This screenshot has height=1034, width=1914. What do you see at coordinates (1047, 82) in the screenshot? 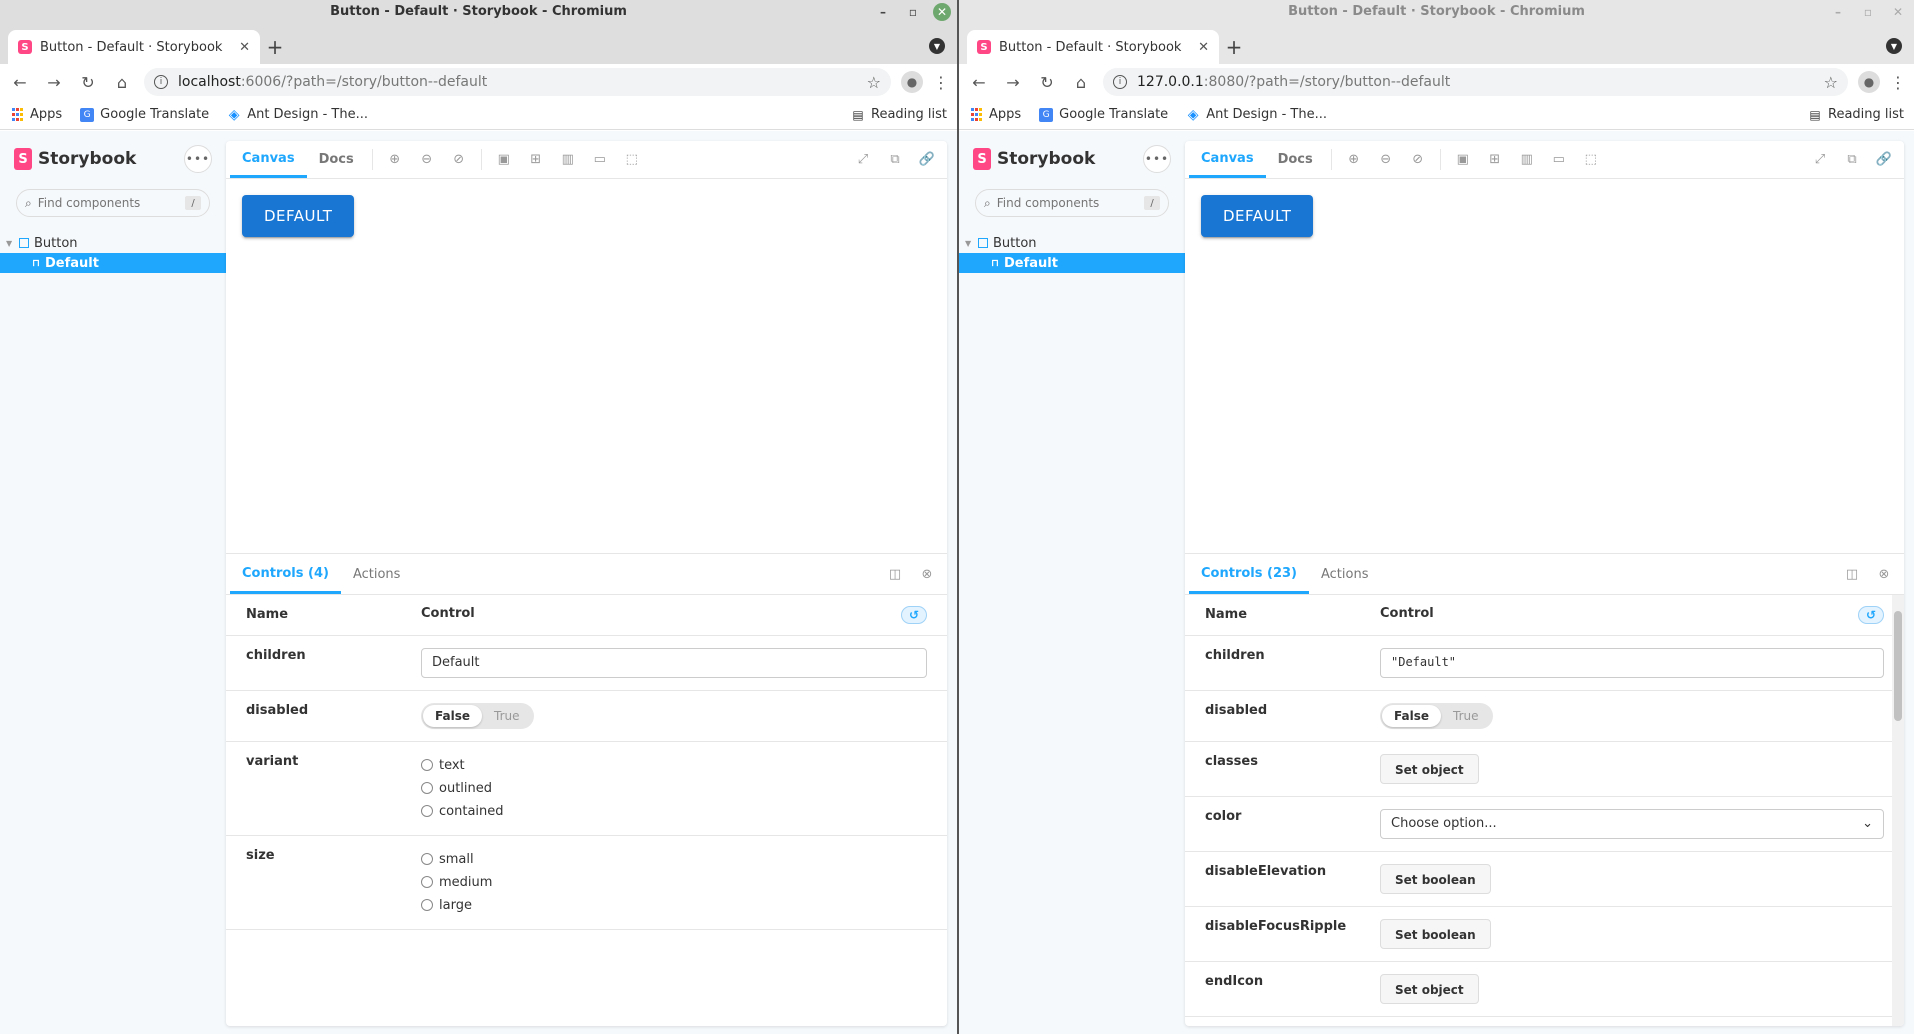
I see `reload-icon: ↻` at bounding box center [1047, 82].